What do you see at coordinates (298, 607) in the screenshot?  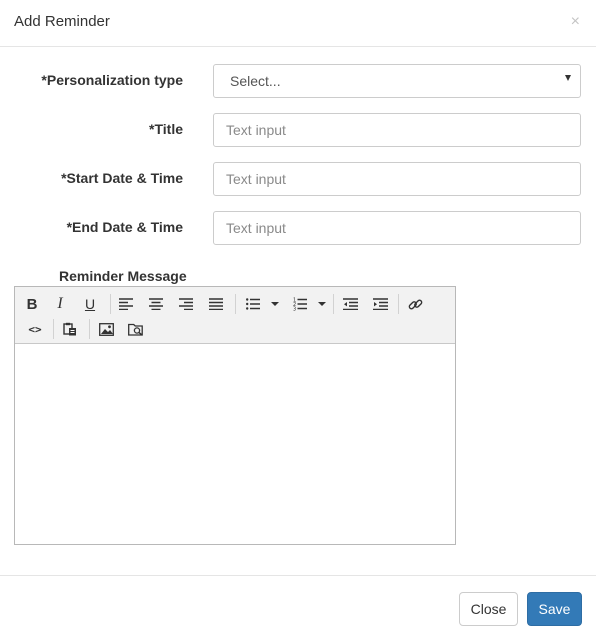 I see `dialog-footer: Close Save` at bounding box center [298, 607].